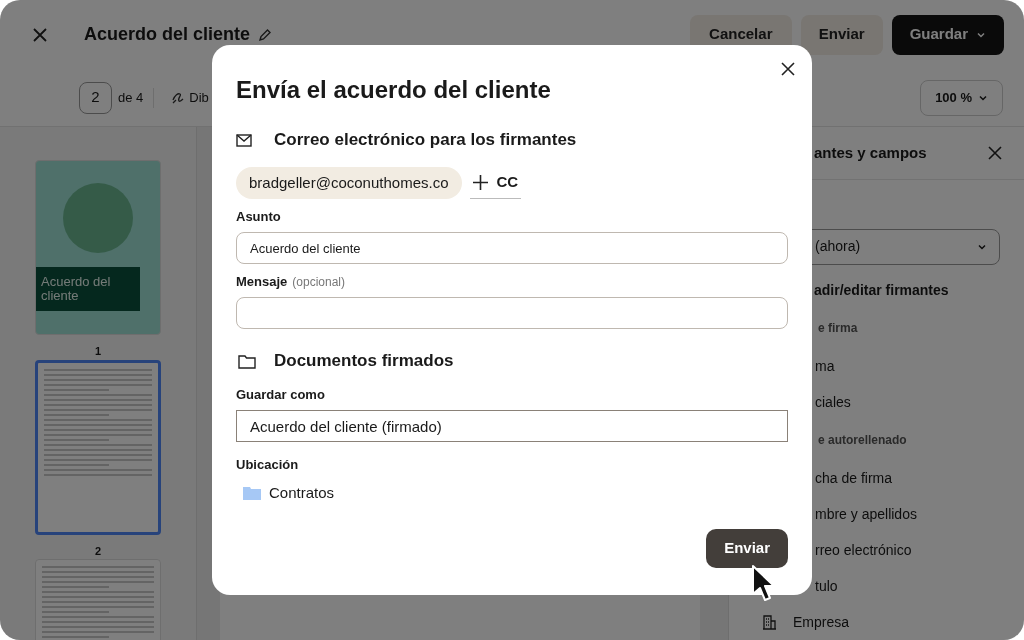 This screenshot has width=1024, height=640. I want to click on field-item: ma, so click(825, 366).